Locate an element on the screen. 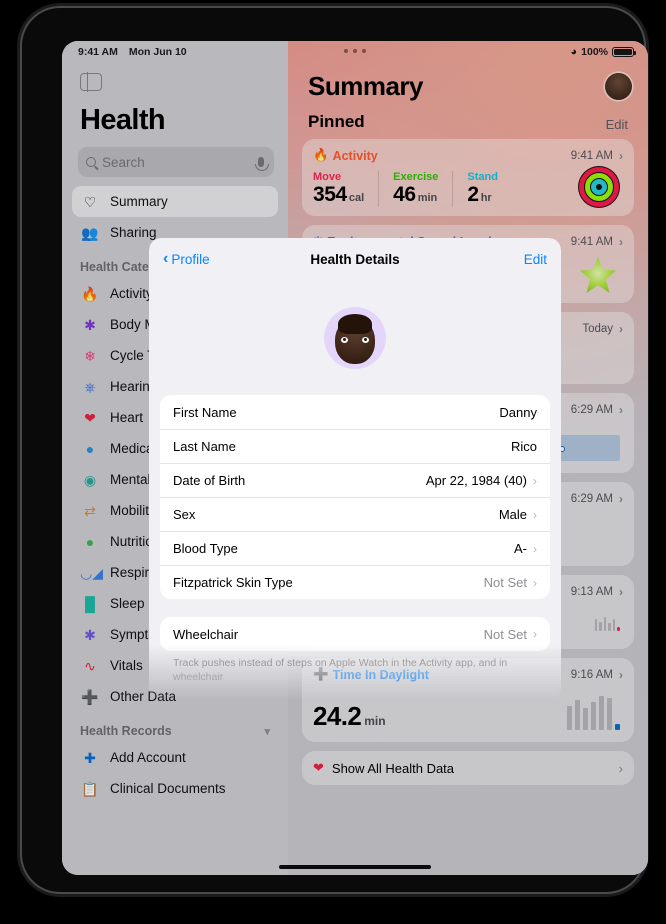 This screenshot has width=666, height=924. row-value: Danny is located at coordinates (518, 412).